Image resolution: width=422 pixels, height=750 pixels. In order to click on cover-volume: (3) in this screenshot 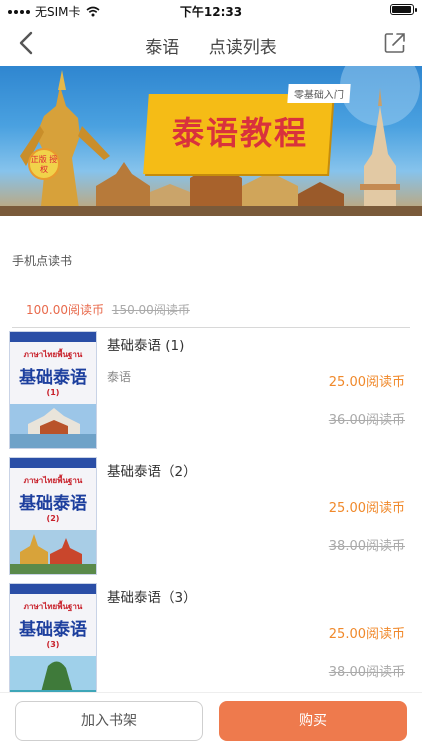, I will do `click(53, 644)`.